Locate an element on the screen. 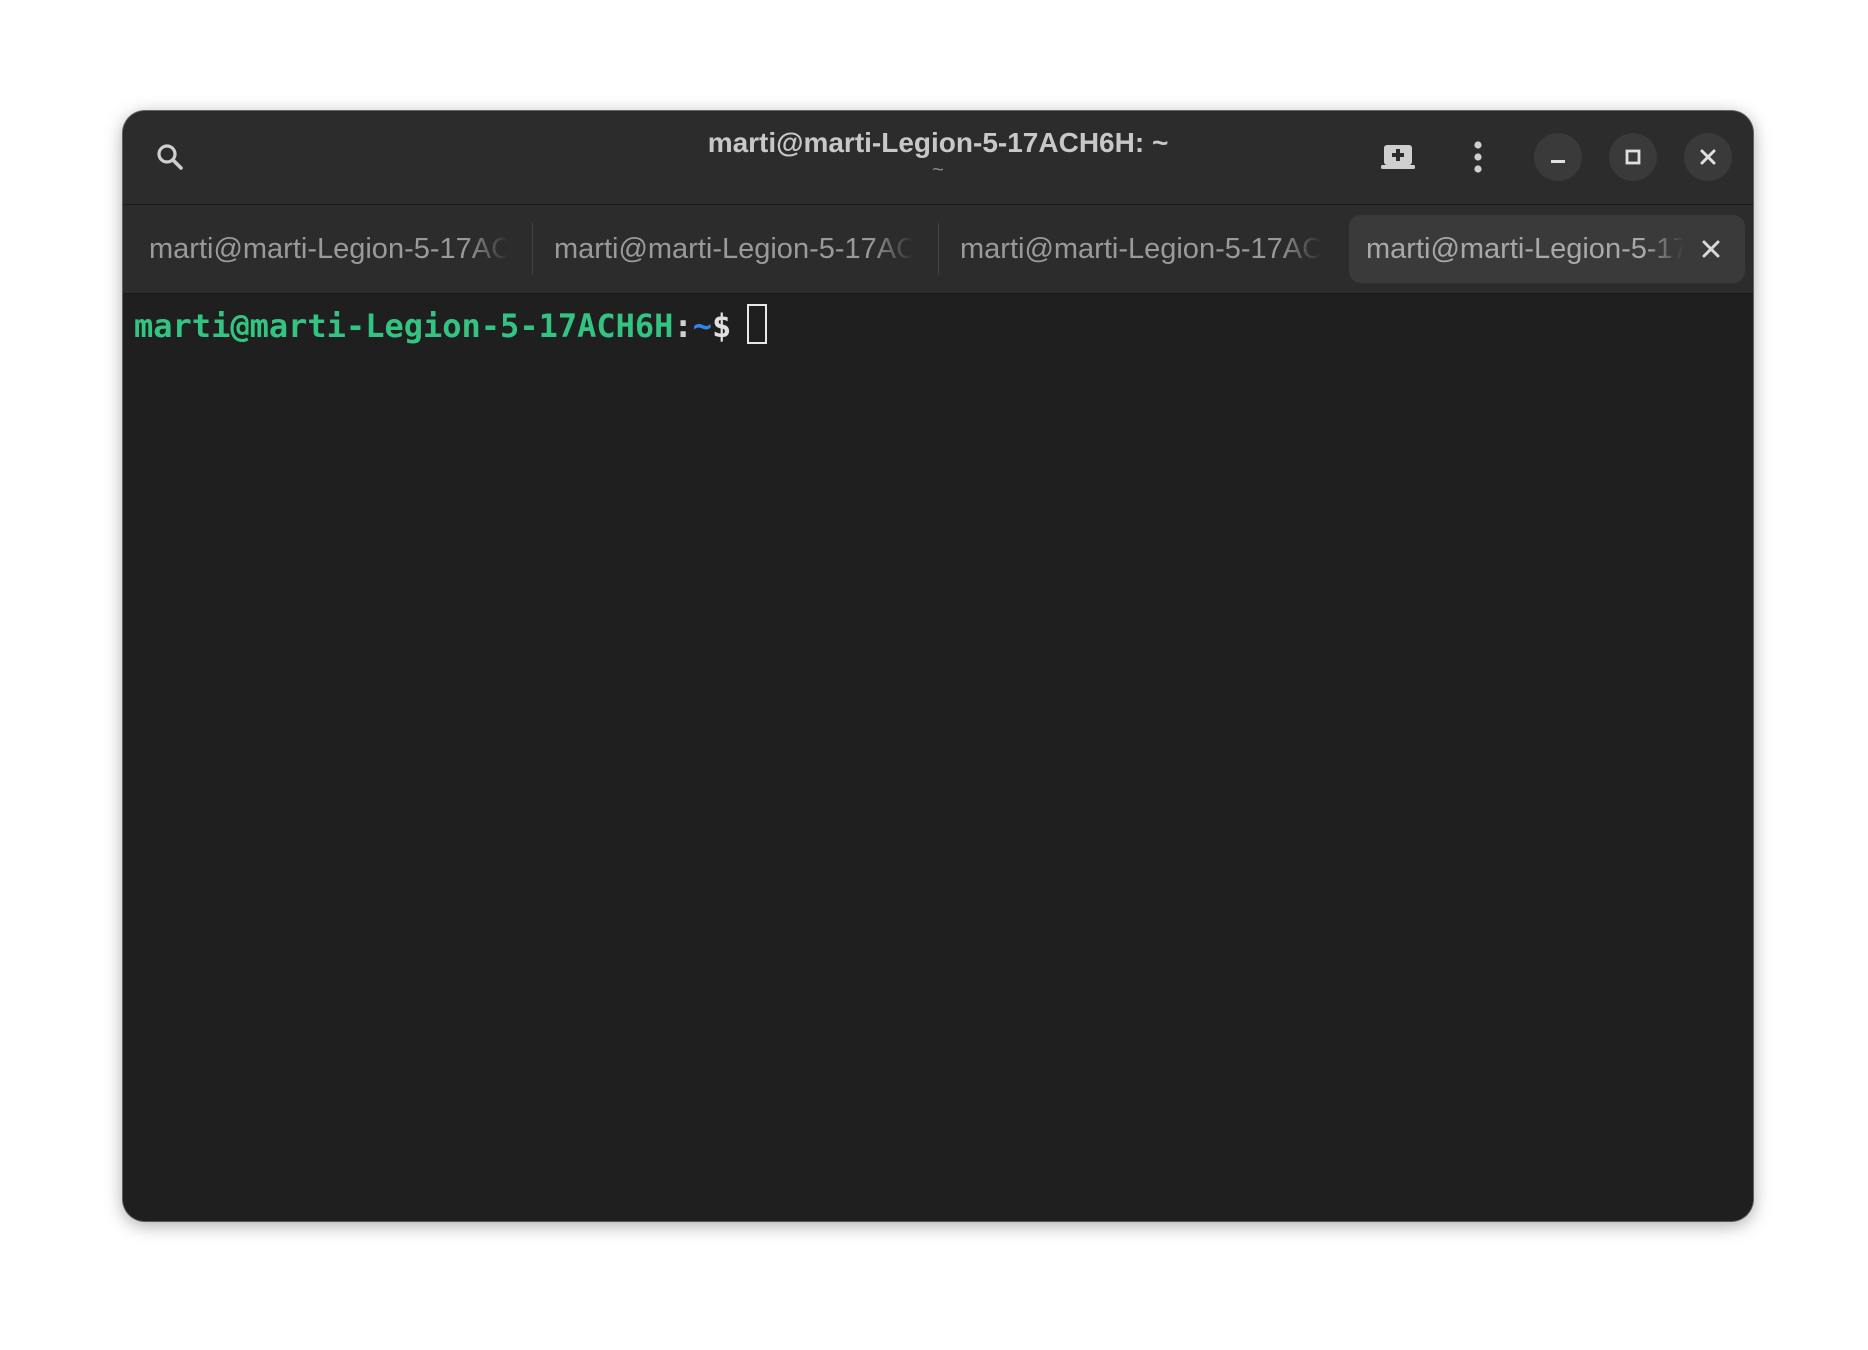  window-subtitle: ~ is located at coordinates (938, 170).